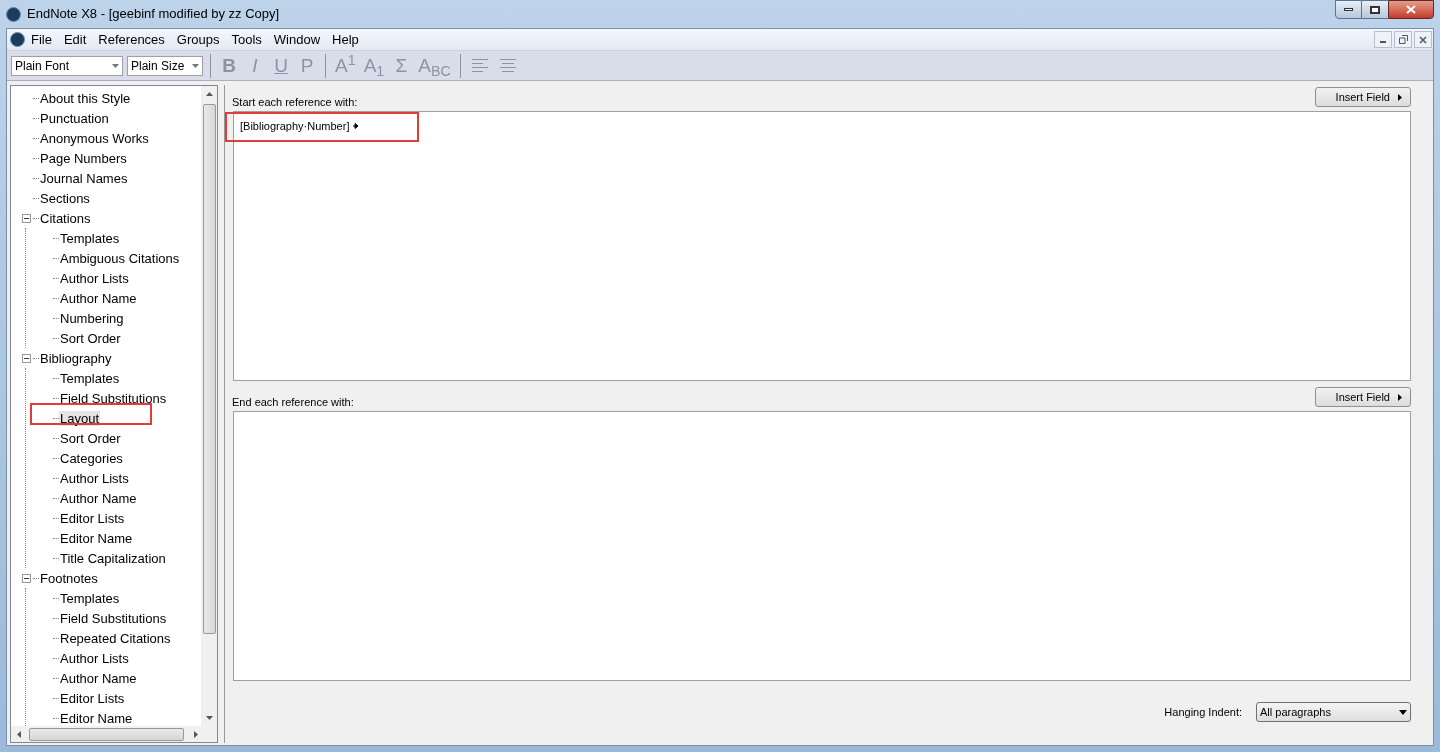 This screenshot has width=1440, height=752. Describe the element at coordinates (345, 39) in the screenshot. I see `menu-item: Help` at that location.